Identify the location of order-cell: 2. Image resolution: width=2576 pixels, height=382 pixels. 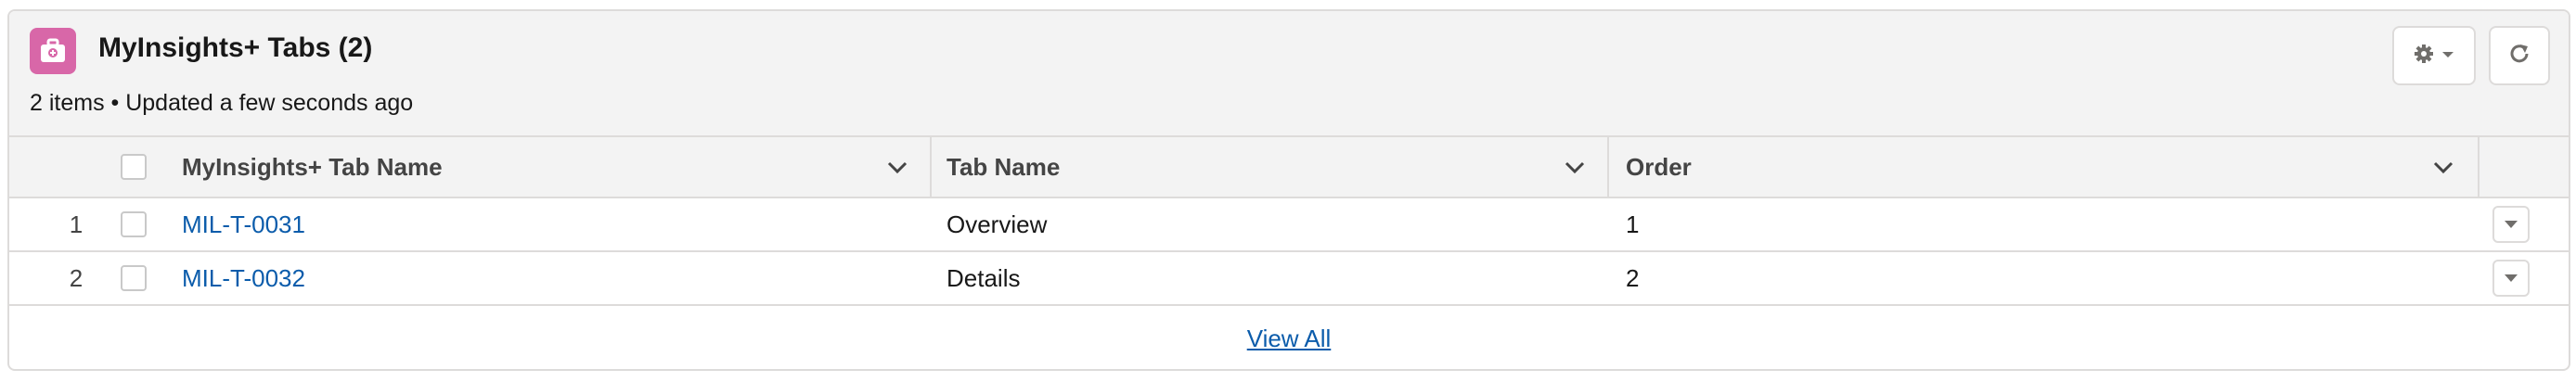
(1633, 277).